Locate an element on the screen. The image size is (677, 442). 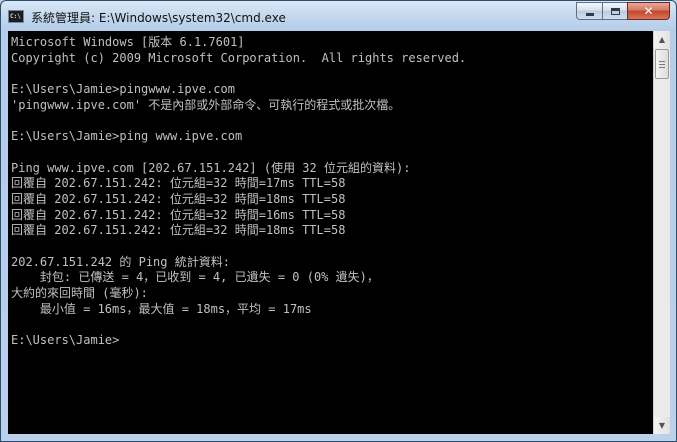
console-line: 最小值 = 16ms，最大值 = 18ms，平均 = 17ms is located at coordinates (161, 308).